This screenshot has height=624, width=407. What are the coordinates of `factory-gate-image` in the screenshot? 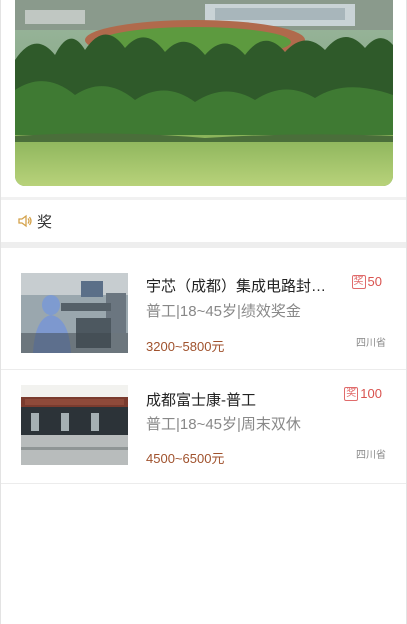 It's located at (74, 425).